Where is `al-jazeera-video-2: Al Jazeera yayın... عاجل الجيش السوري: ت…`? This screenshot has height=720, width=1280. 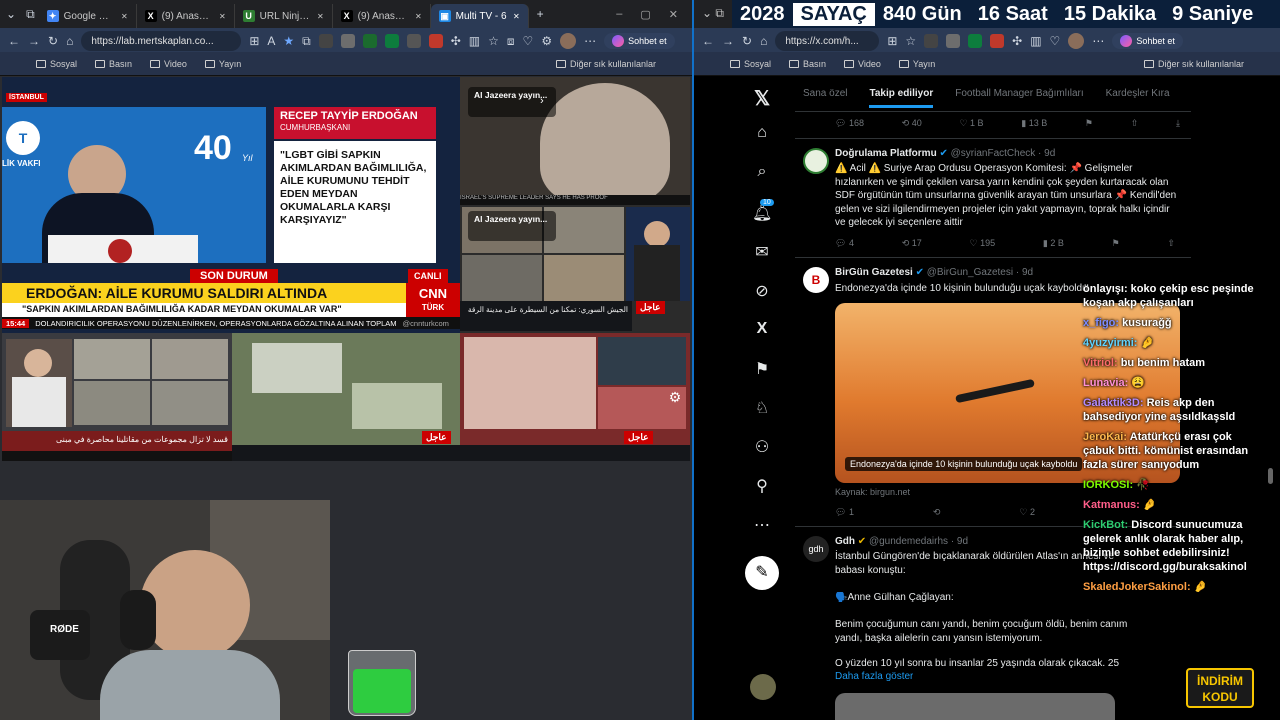
al-jazeera-video-2: Al Jazeera yayın... عاجل الجيش السوري: ت… is located at coordinates (575, 269).